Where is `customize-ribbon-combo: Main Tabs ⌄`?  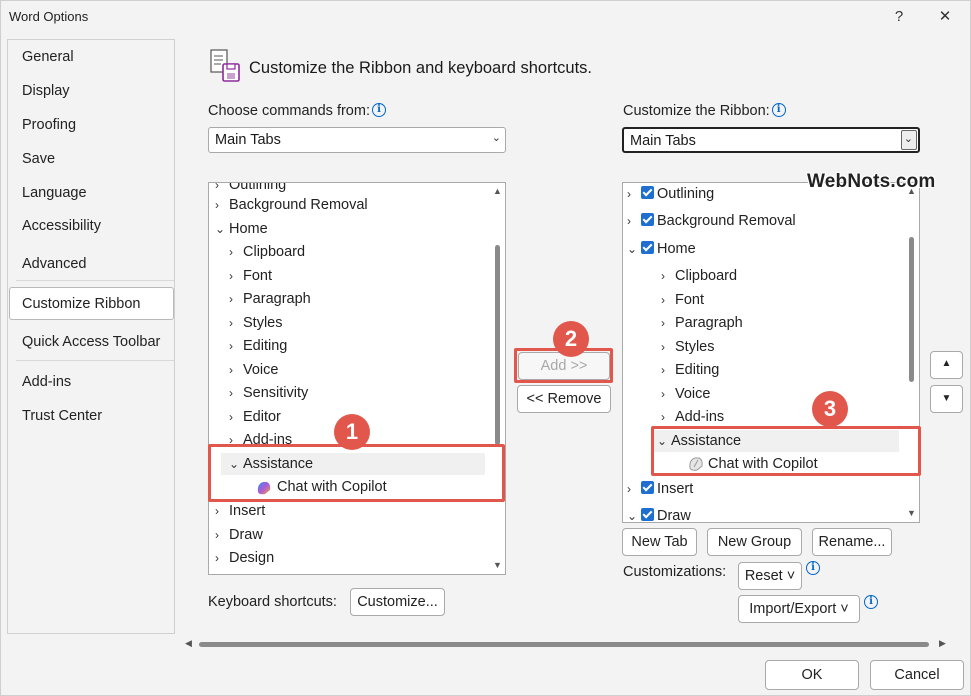 customize-ribbon-combo: Main Tabs ⌄ is located at coordinates (771, 140).